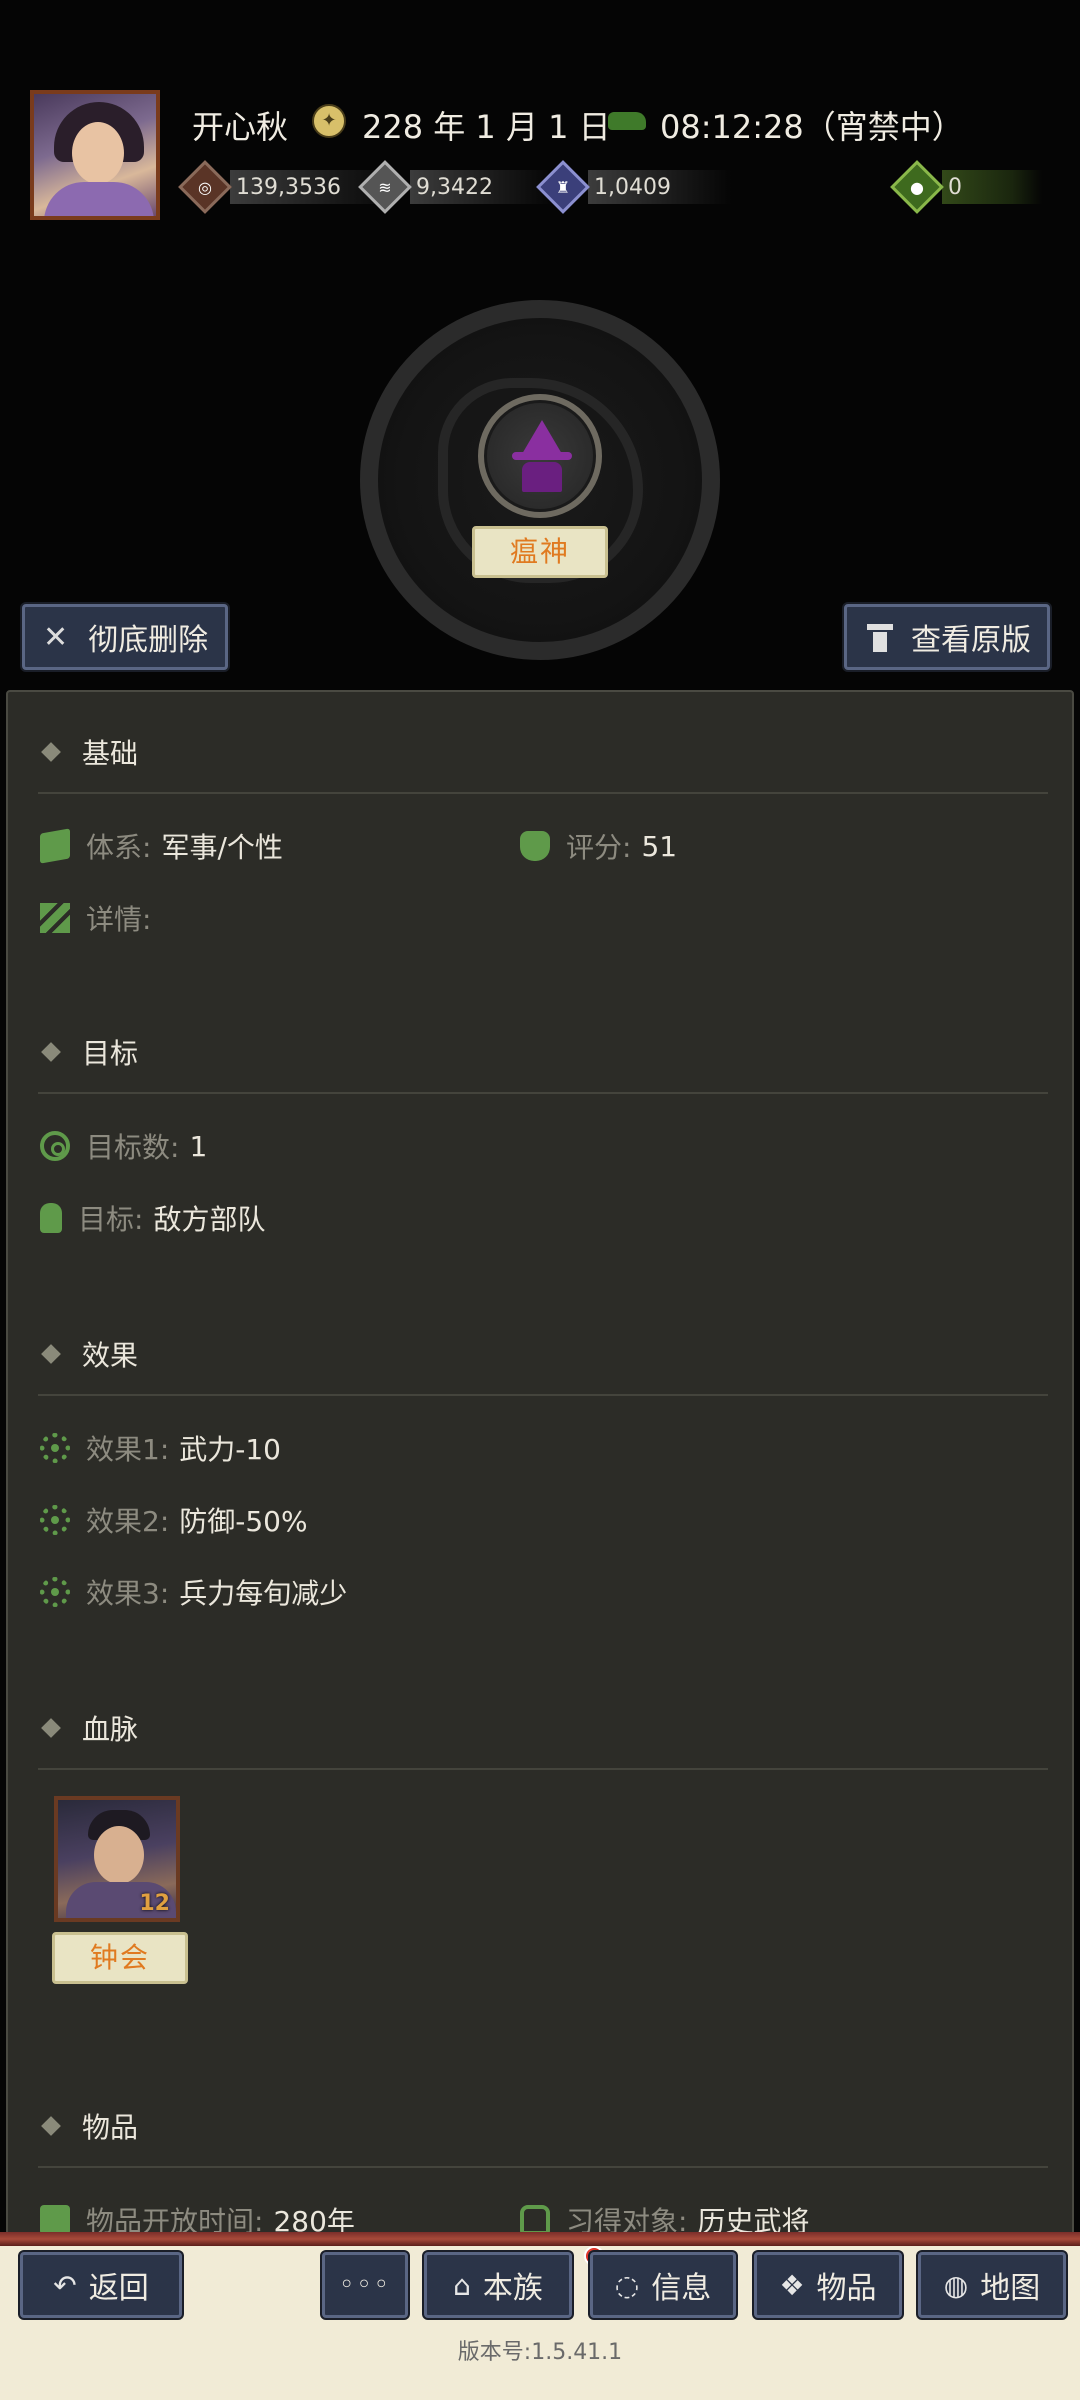 The height and width of the screenshot is (2400, 1080). Describe the element at coordinates (535, 846) in the screenshot. I see `score-icon` at that location.